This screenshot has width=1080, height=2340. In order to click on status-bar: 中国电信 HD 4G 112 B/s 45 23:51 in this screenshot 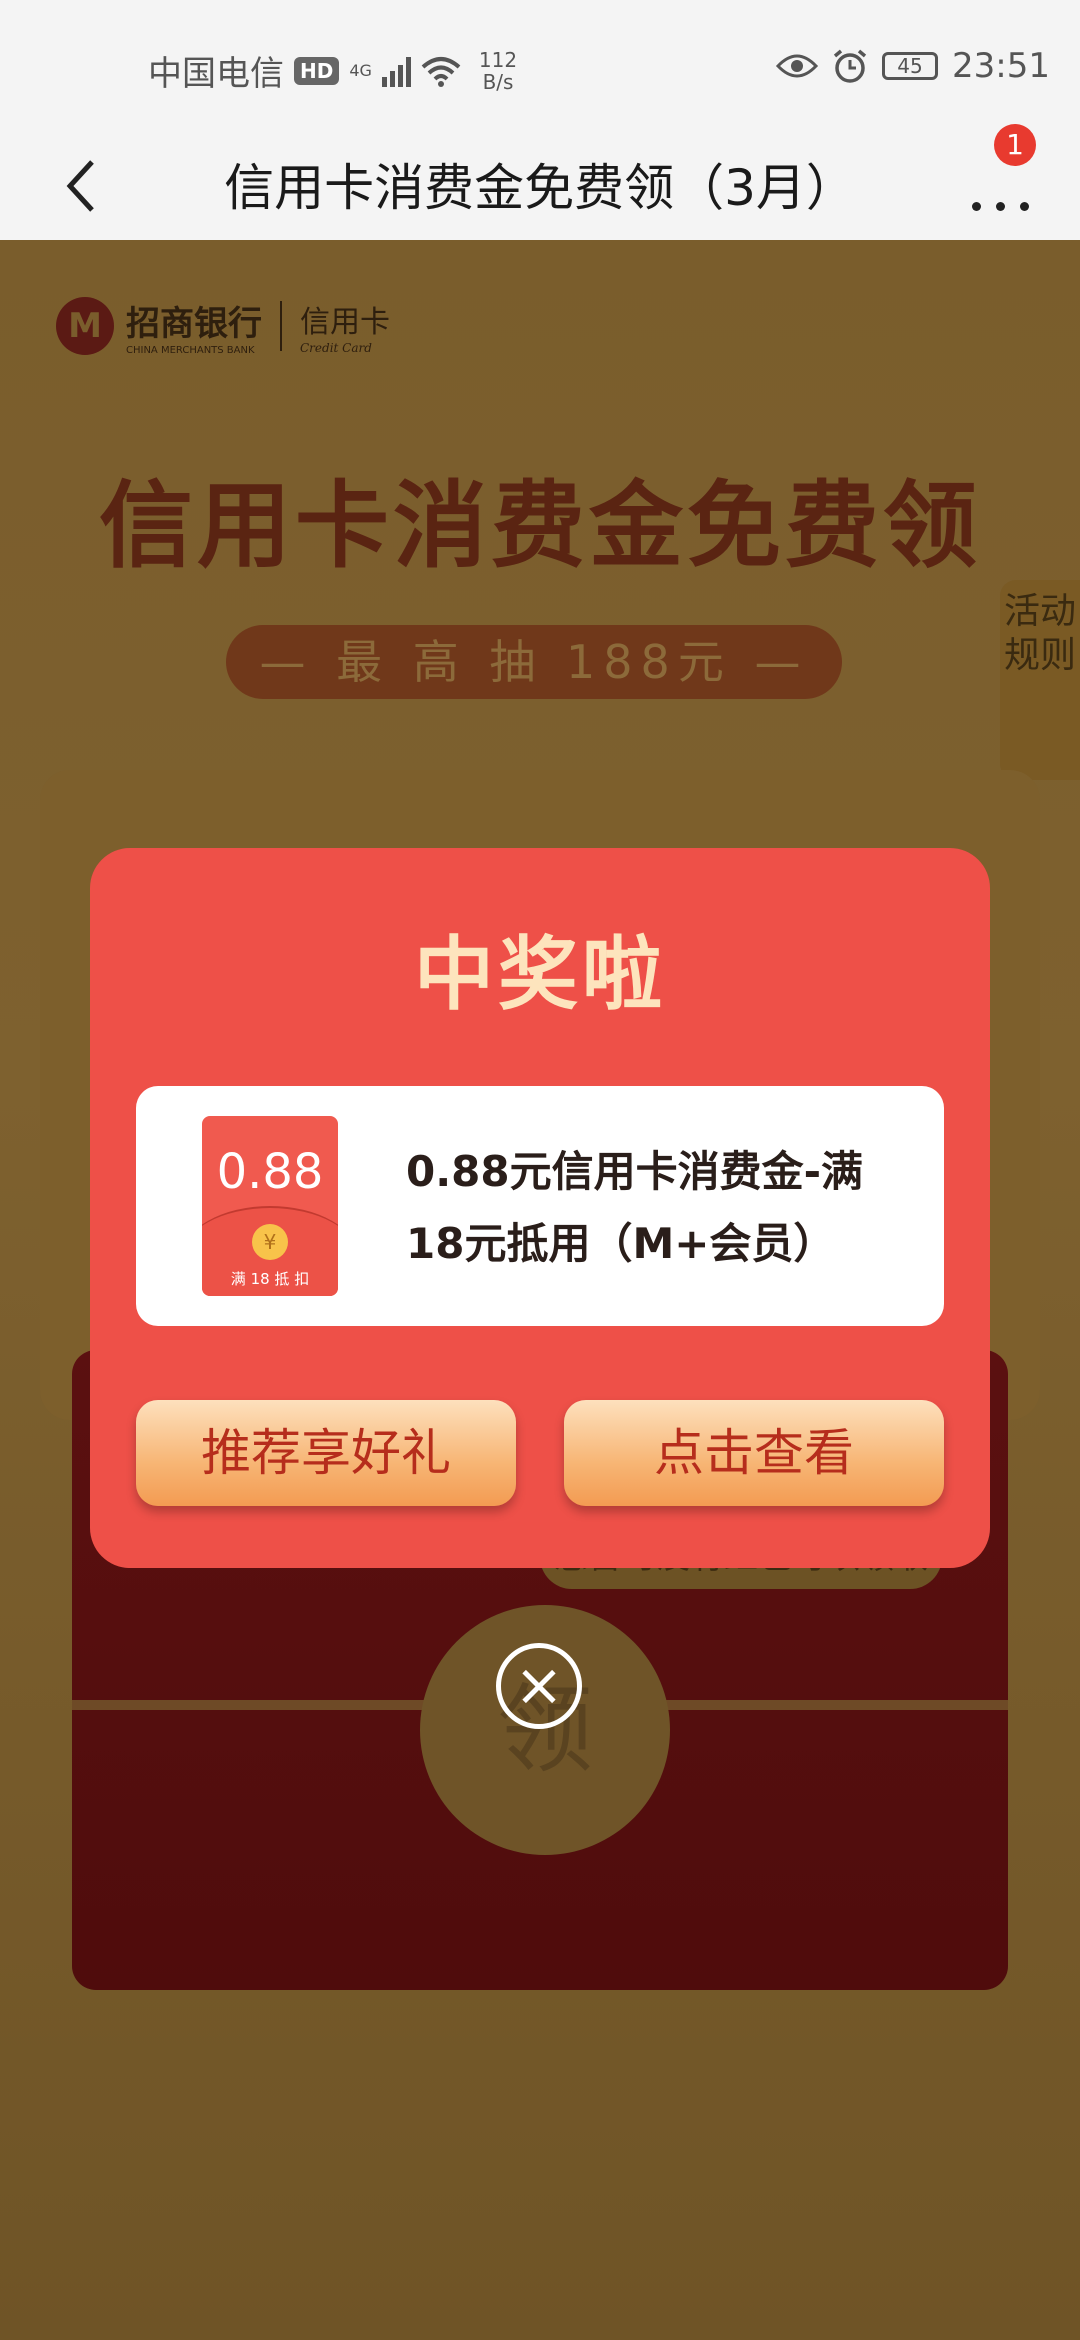, I will do `click(540, 65)`.